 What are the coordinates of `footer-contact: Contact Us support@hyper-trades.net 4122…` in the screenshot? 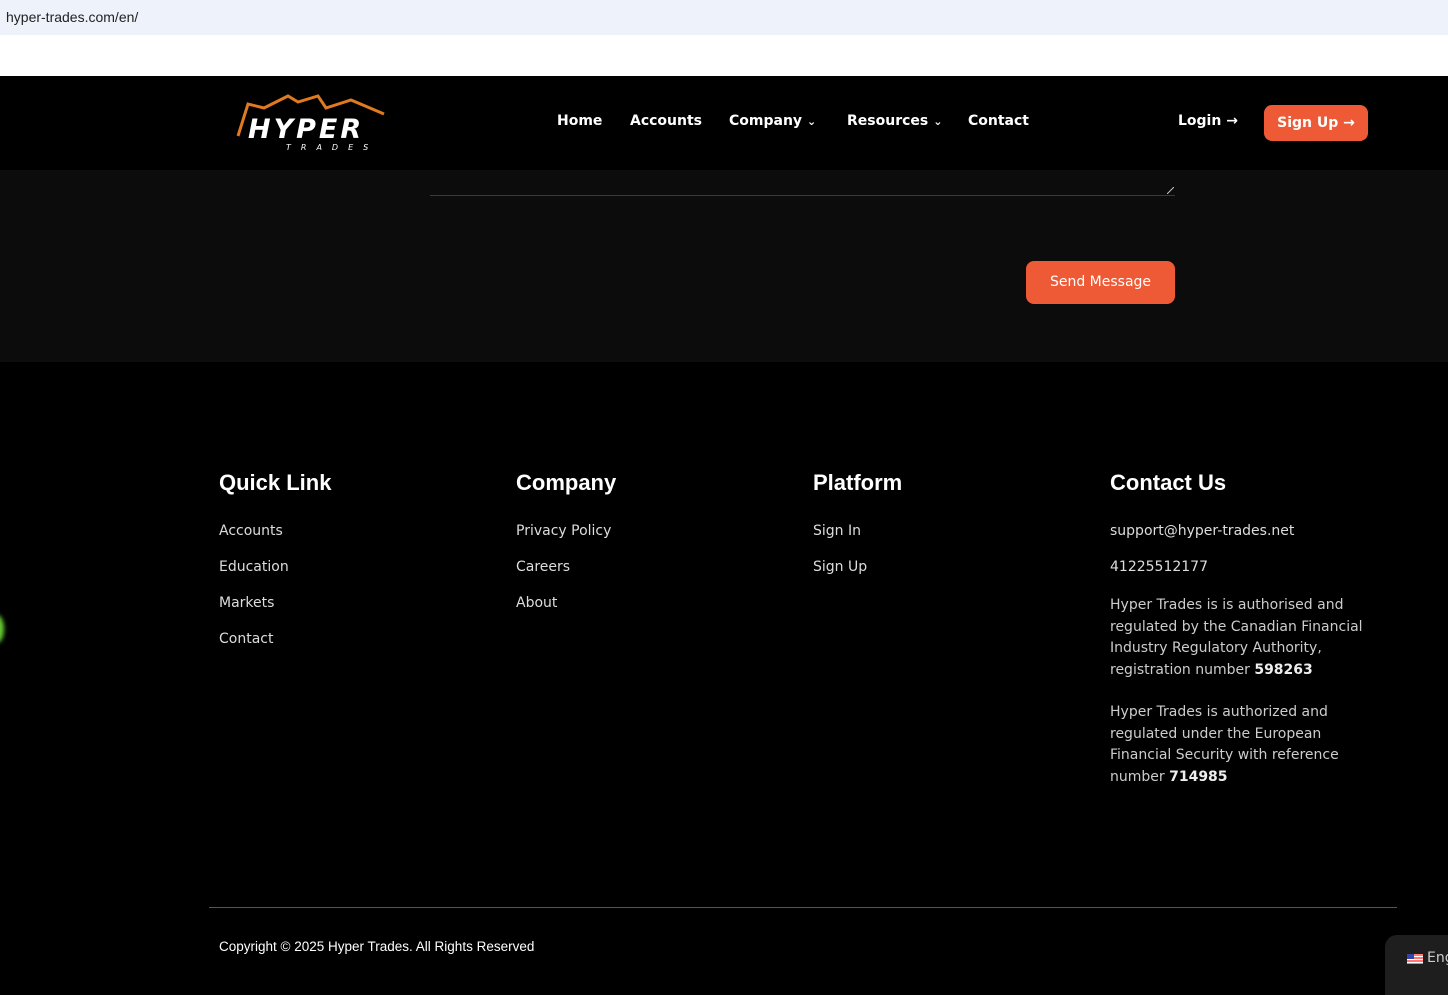 It's located at (1245, 639).